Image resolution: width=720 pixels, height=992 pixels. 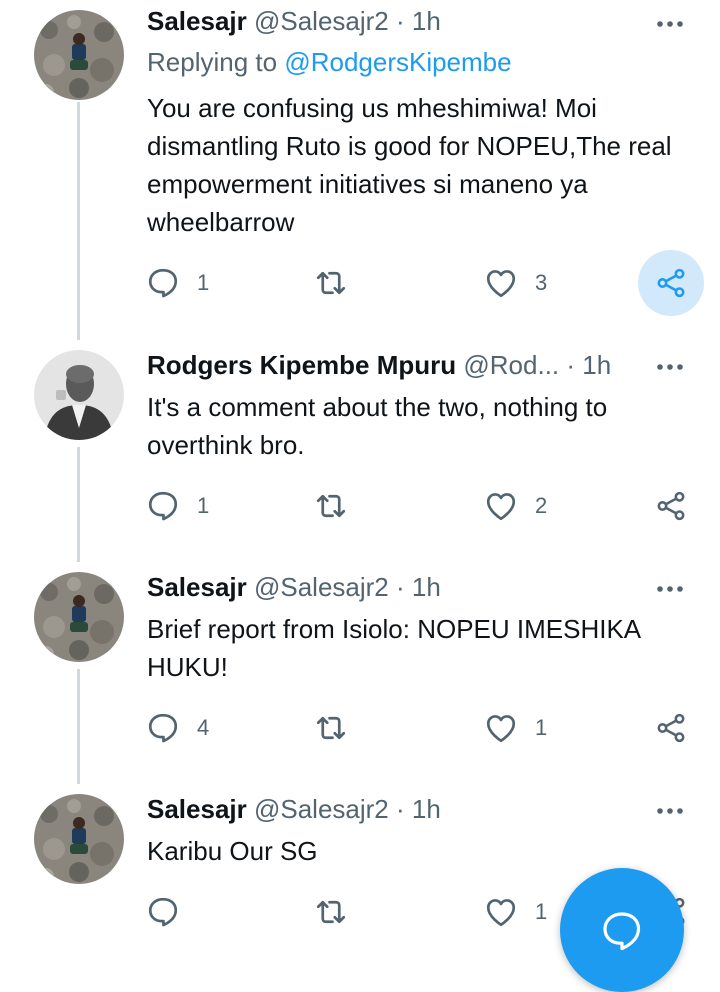 I want to click on tweet-header: Rodgers Kipembe Mpuru @Rod... · 1h, so click(x=398, y=365).